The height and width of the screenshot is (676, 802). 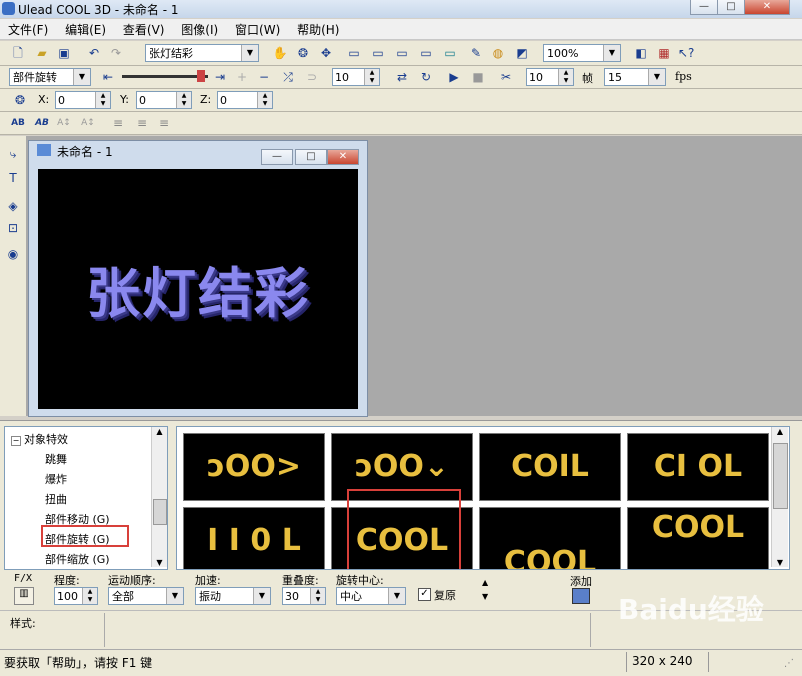 What do you see at coordinates (198, 28) in the screenshot?
I see `menu-image: 图像(I)` at bounding box center [198, 28].